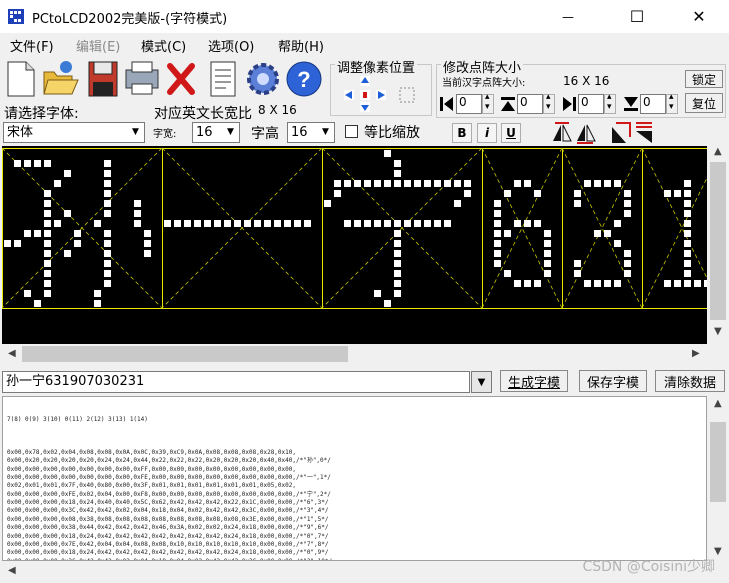 The image size is (729, 583). I want to click on notepad-icon, so click(223, 79).